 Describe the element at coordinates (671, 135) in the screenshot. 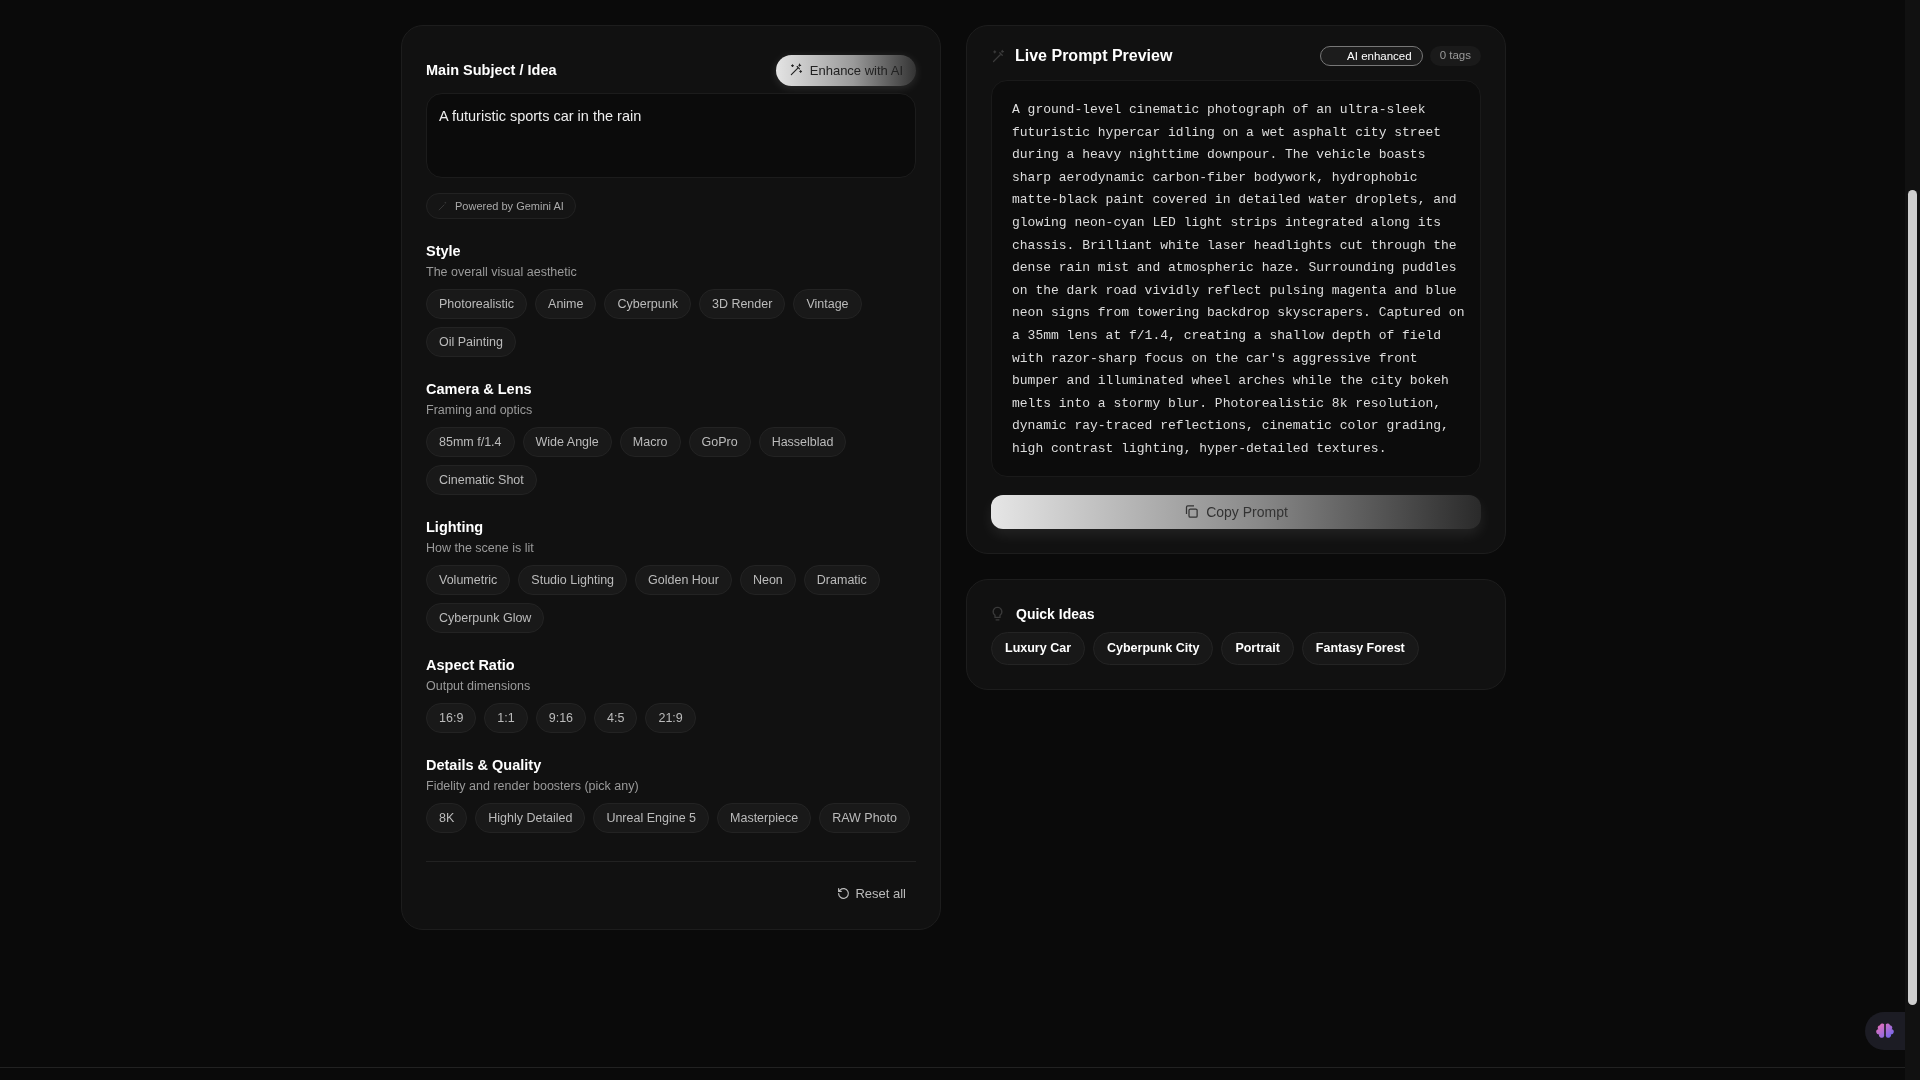

I see `subject-input: A futuristic sports car in the rain` at that location.